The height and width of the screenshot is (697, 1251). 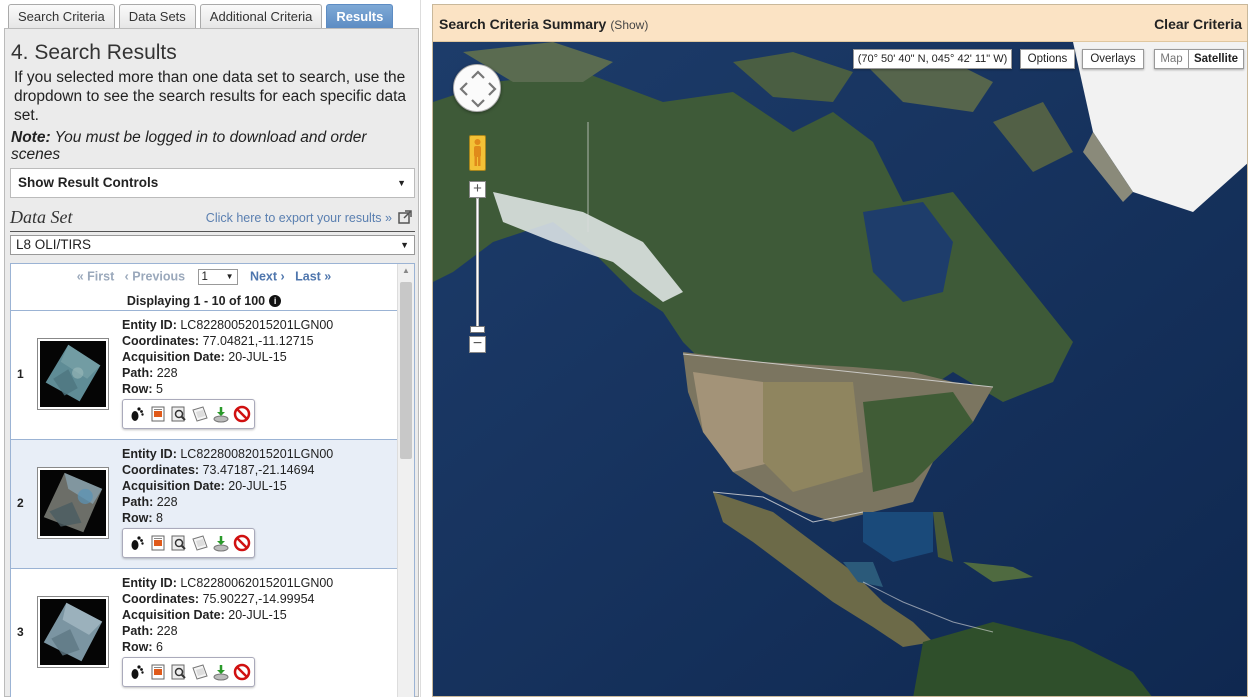 What do you see at coordinates (299, 218) in the screenshot?
I see `export-results-link: Click here to export your results »` at bounding box center [299, 218].